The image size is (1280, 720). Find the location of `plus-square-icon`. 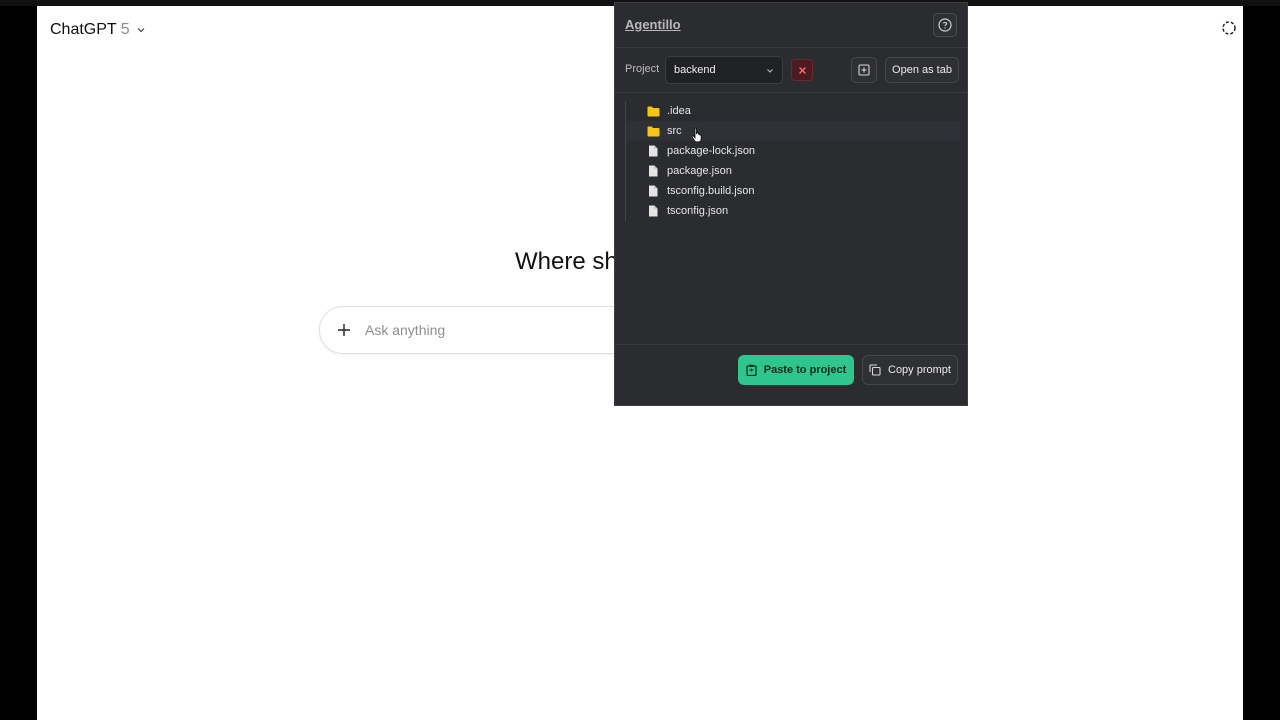

plus-square-icon is located at coordinates (864, 70).